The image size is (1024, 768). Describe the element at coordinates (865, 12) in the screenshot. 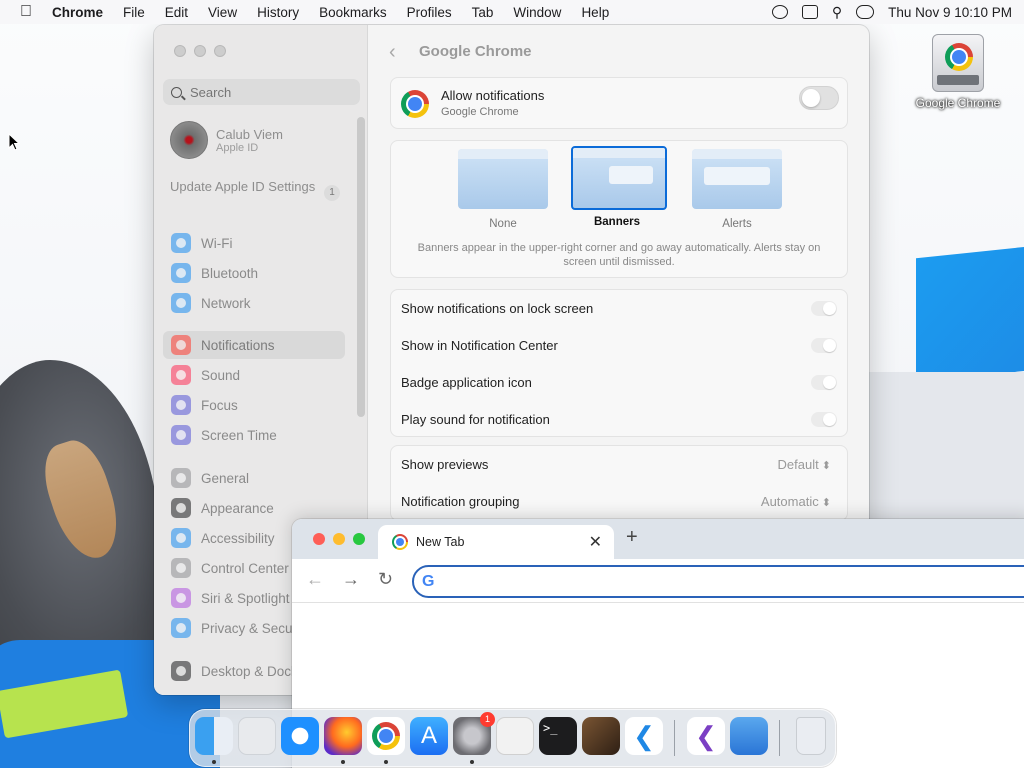

I see `control-center-icon` at that location.